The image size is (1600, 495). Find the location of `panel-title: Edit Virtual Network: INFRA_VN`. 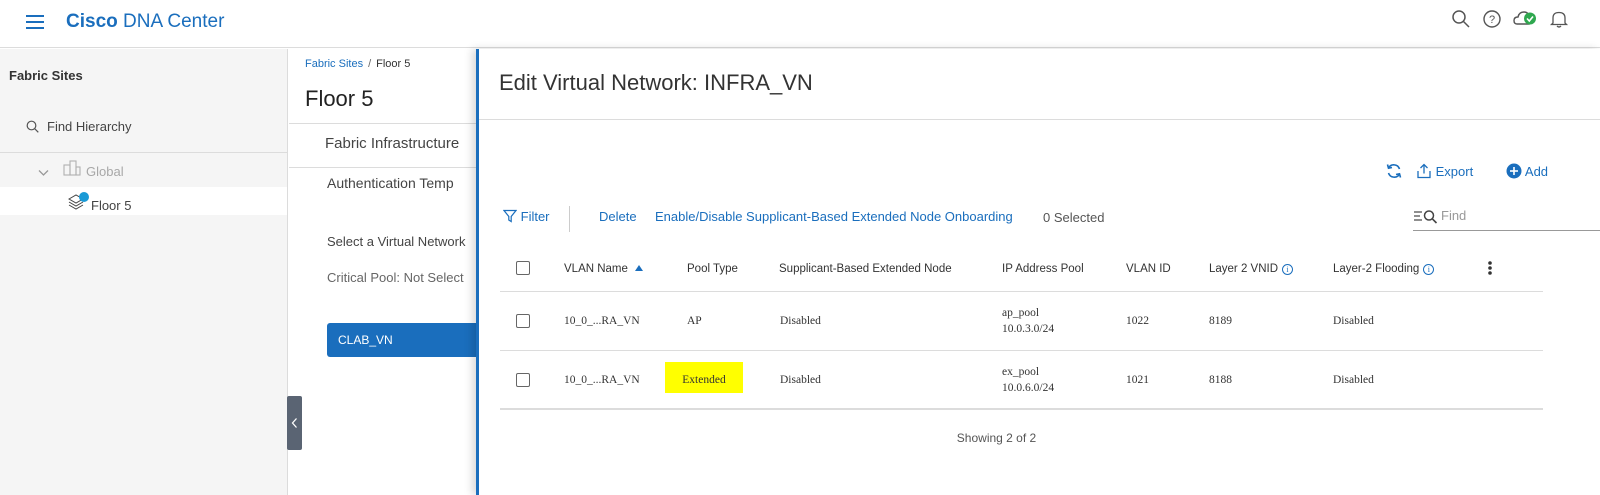

panel-title: Edit Virtual Network: INFRA_VN is located at coordinates (656, 82).